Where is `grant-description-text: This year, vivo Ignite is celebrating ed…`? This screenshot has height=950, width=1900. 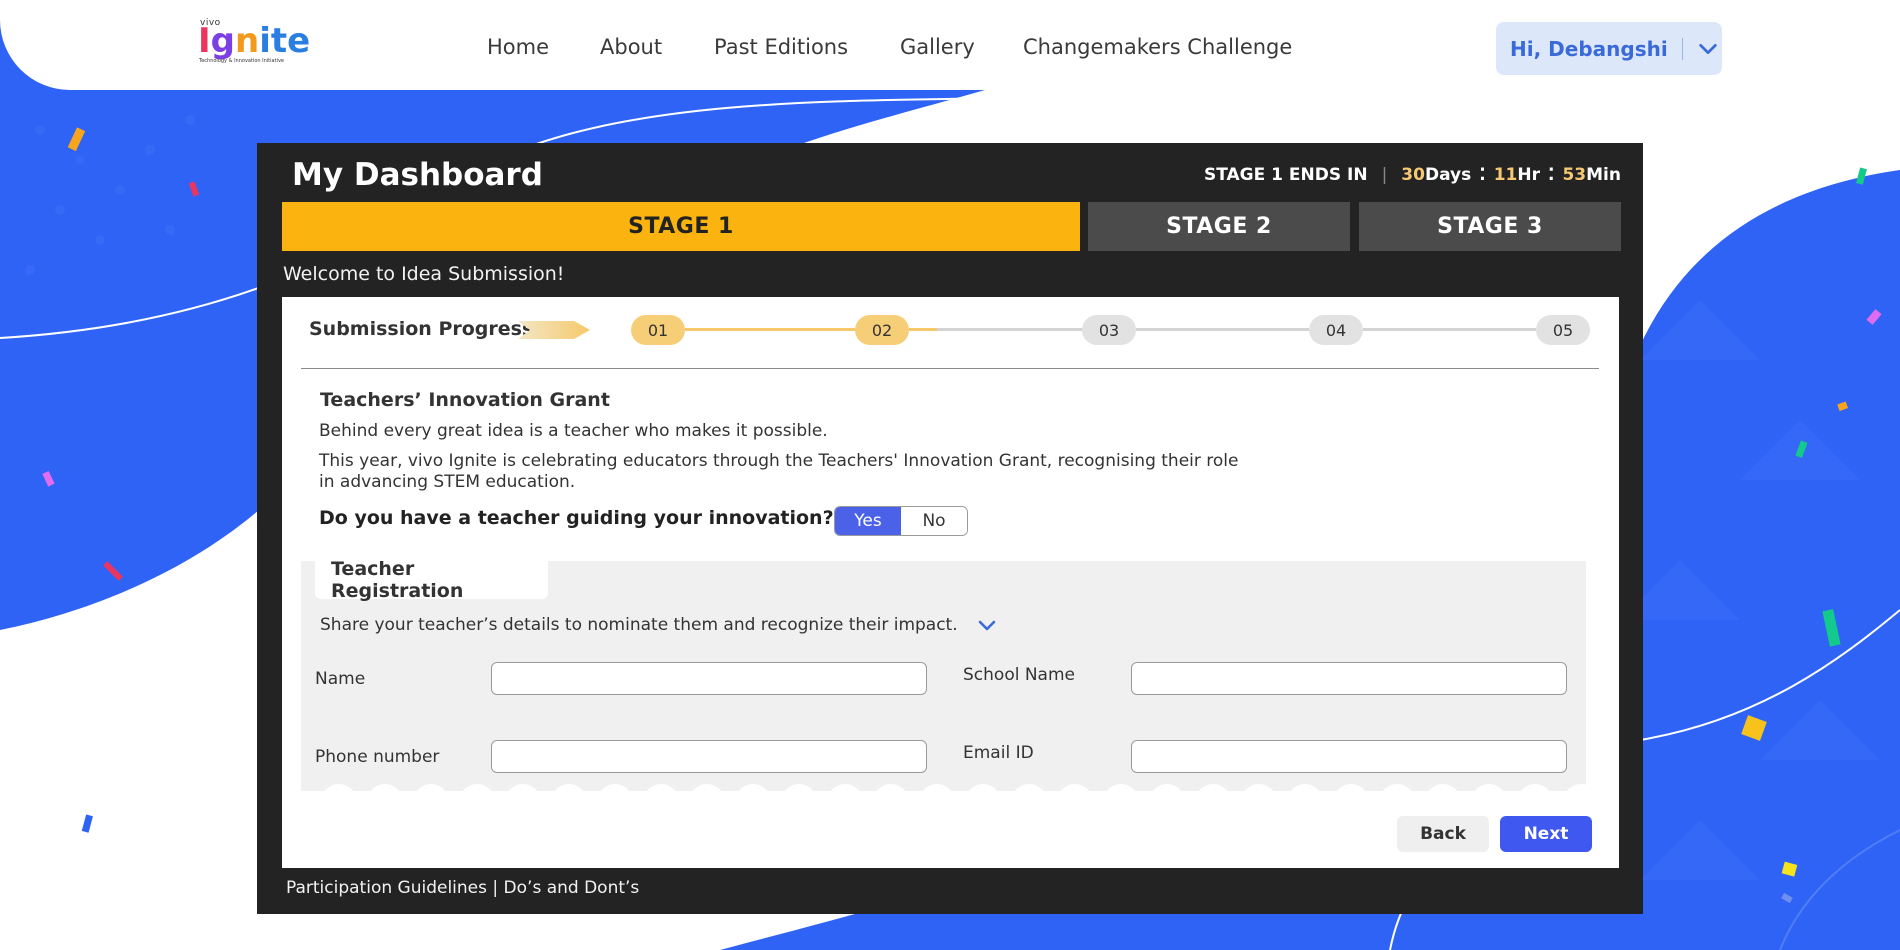
grant-description-text: This year, vivo Ignite is celebrating ed… is located at coordinates (779, 471).